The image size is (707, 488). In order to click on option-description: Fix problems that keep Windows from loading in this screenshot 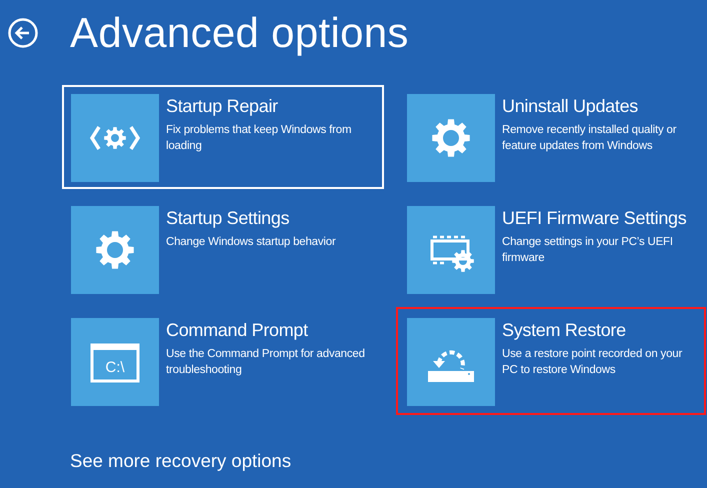, I will do `click(259, 138)`.